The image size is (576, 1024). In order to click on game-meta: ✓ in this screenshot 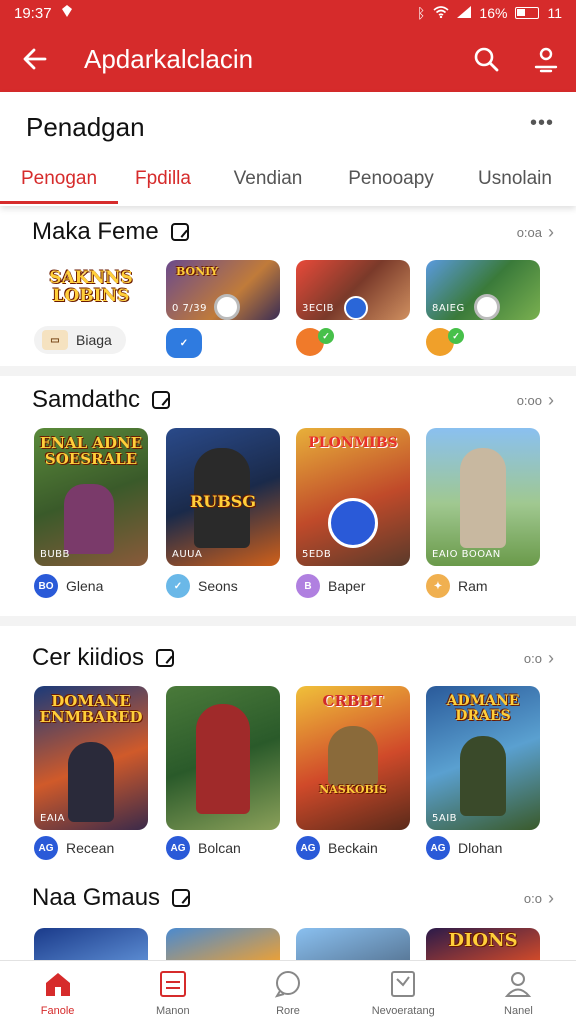, I will do `click(445, 342)`.